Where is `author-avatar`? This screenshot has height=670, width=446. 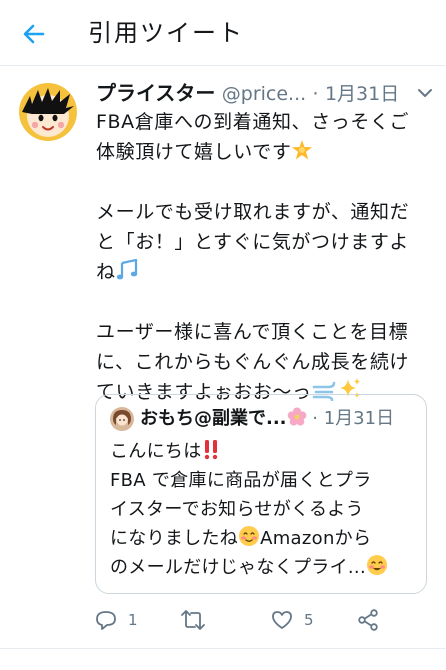
author-avatar is located at coordinates (48, 112).